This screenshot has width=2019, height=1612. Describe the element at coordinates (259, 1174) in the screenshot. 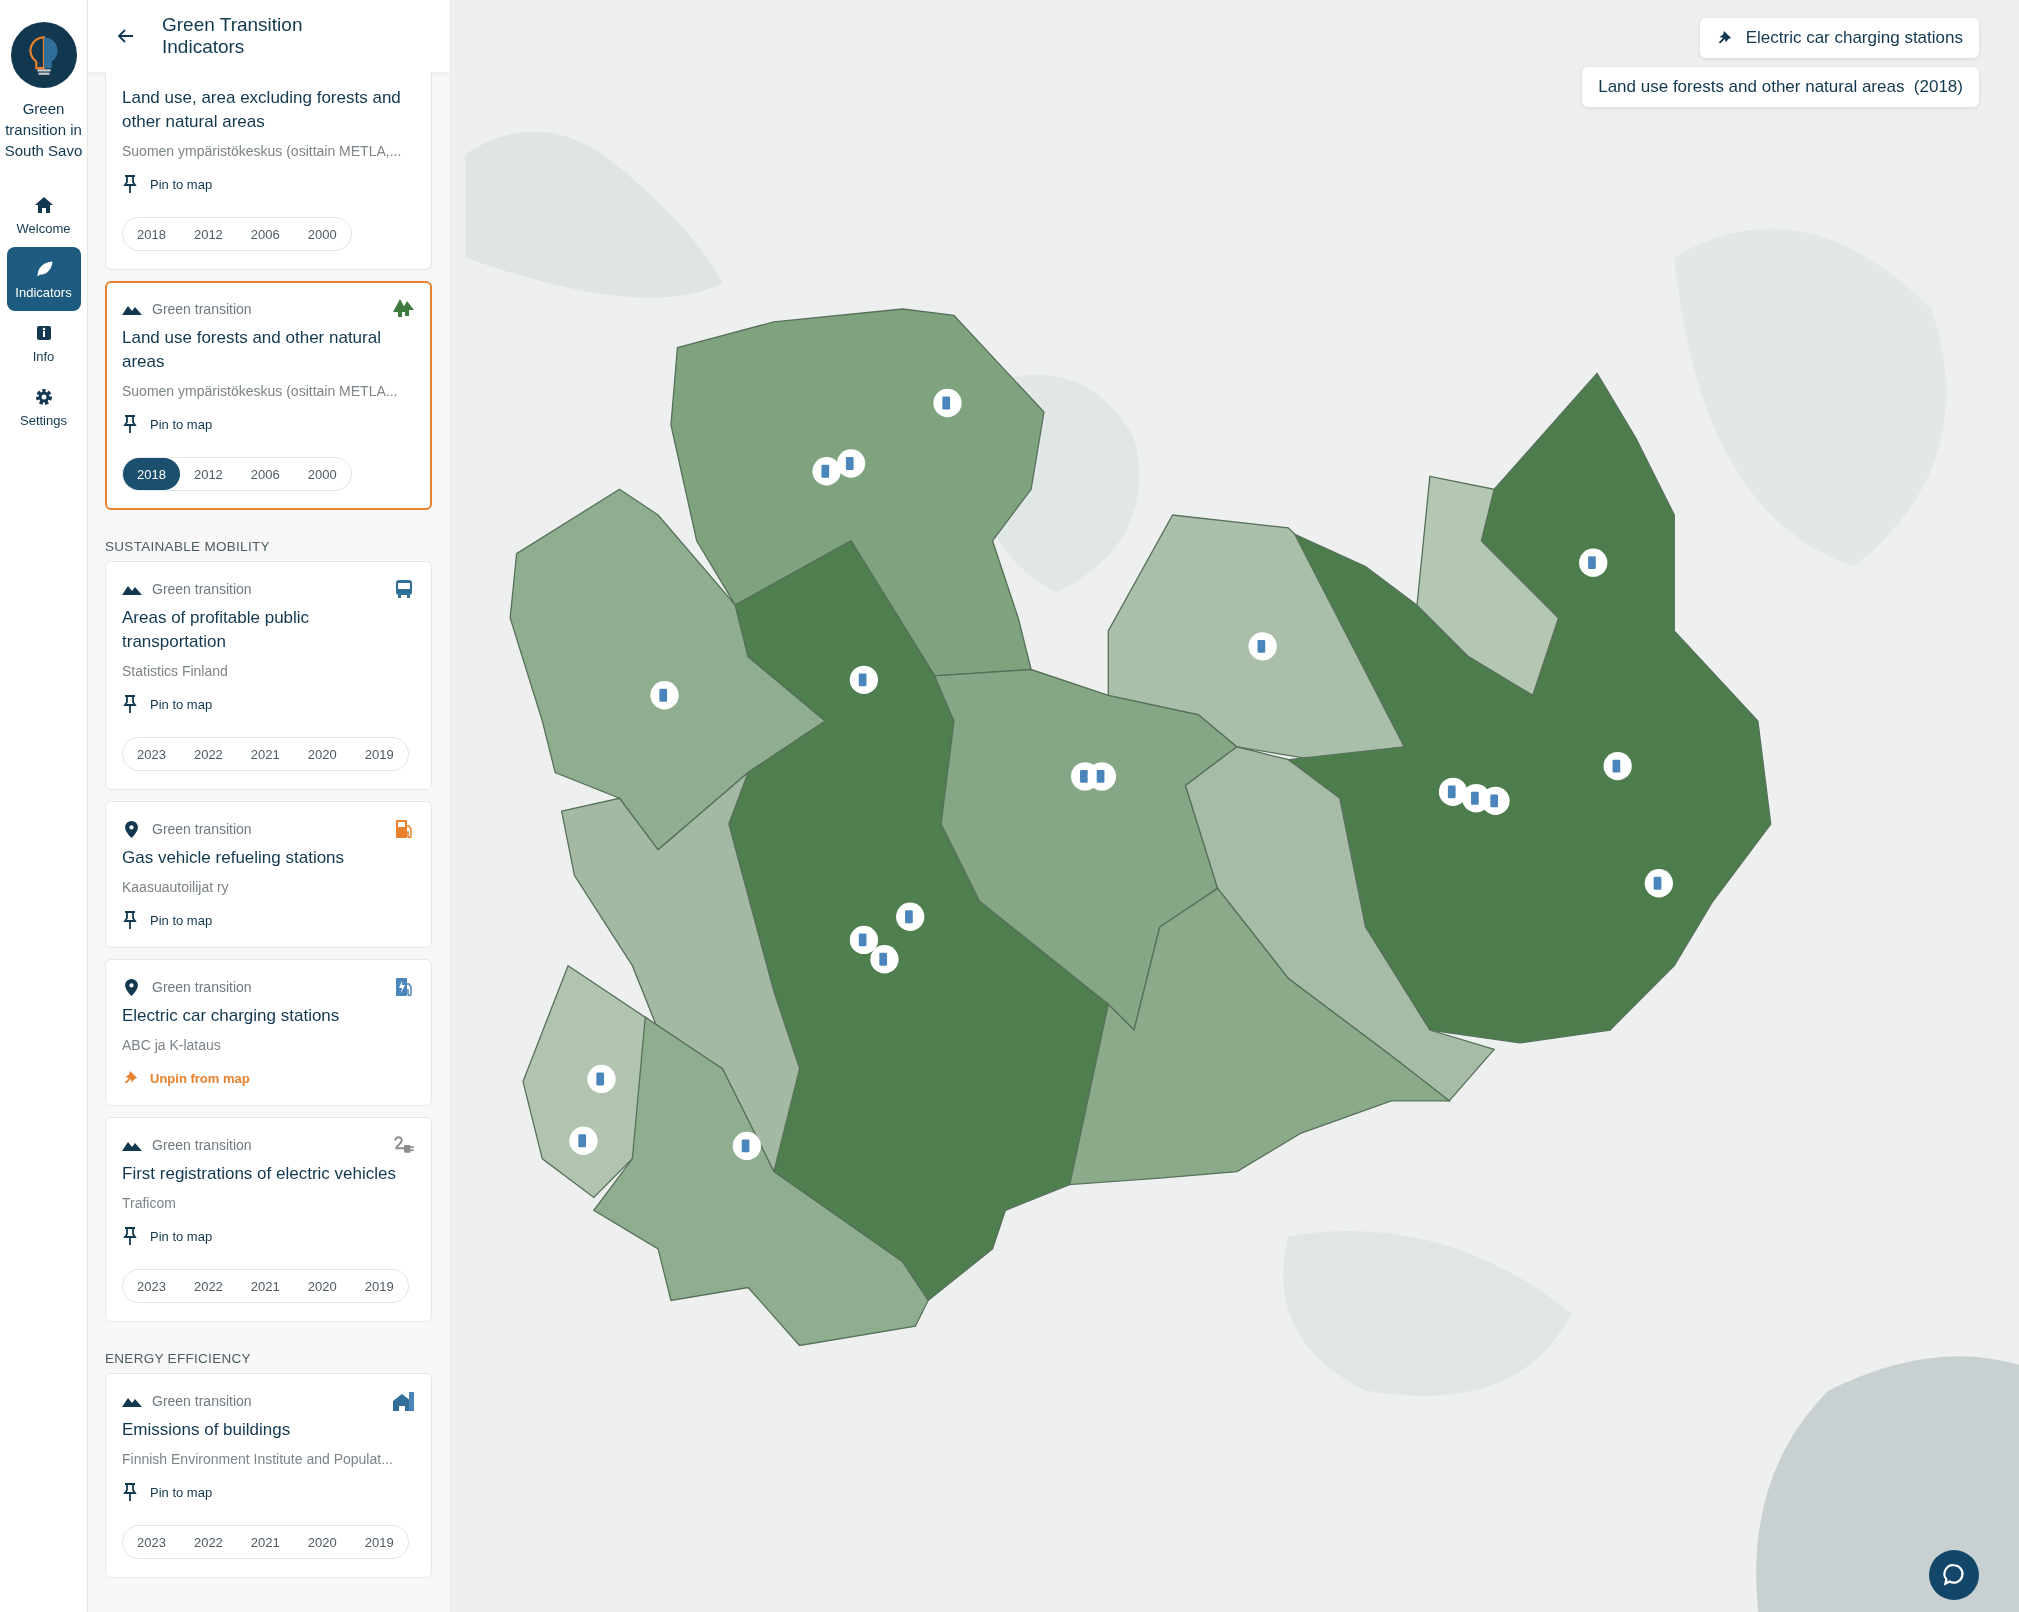

I see `indicator-title: First registrations of electric vehicles` at that location.